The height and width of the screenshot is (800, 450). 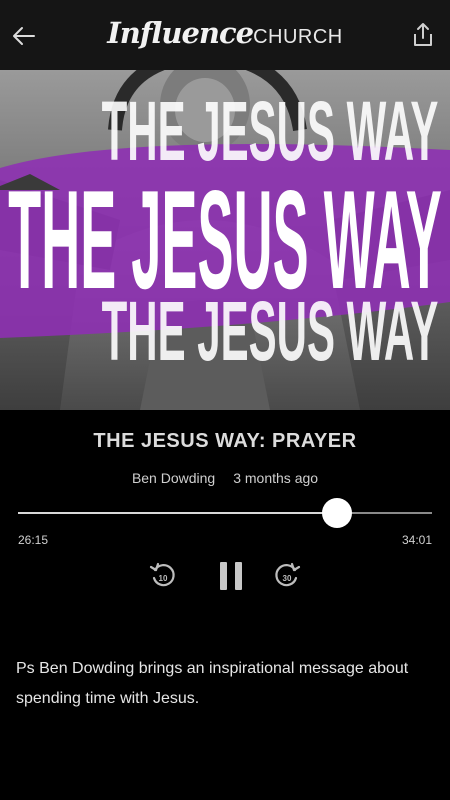 What do you see at coordinates (163, 578) in the screenshot?
I see `rewind-seconds-label: 10` at bounding box center [163, 578].